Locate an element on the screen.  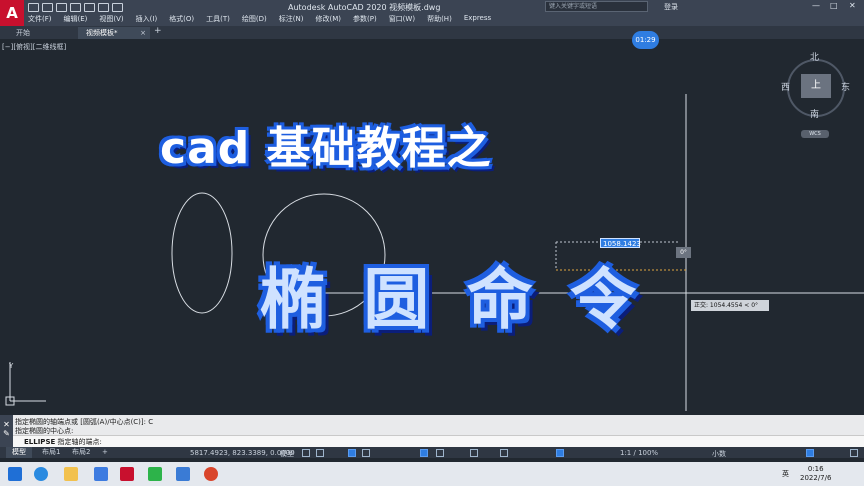
save-as-icon is located at coordinates (75, 7).